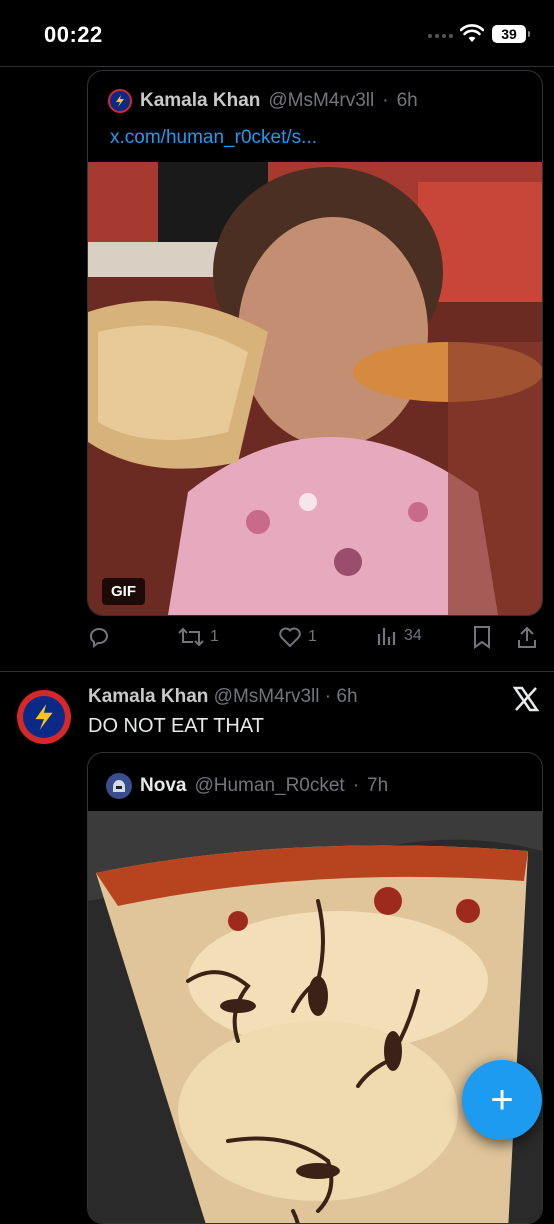 The image size is (554, 1224). I want to click on views-button: 34, so click(399, 636).